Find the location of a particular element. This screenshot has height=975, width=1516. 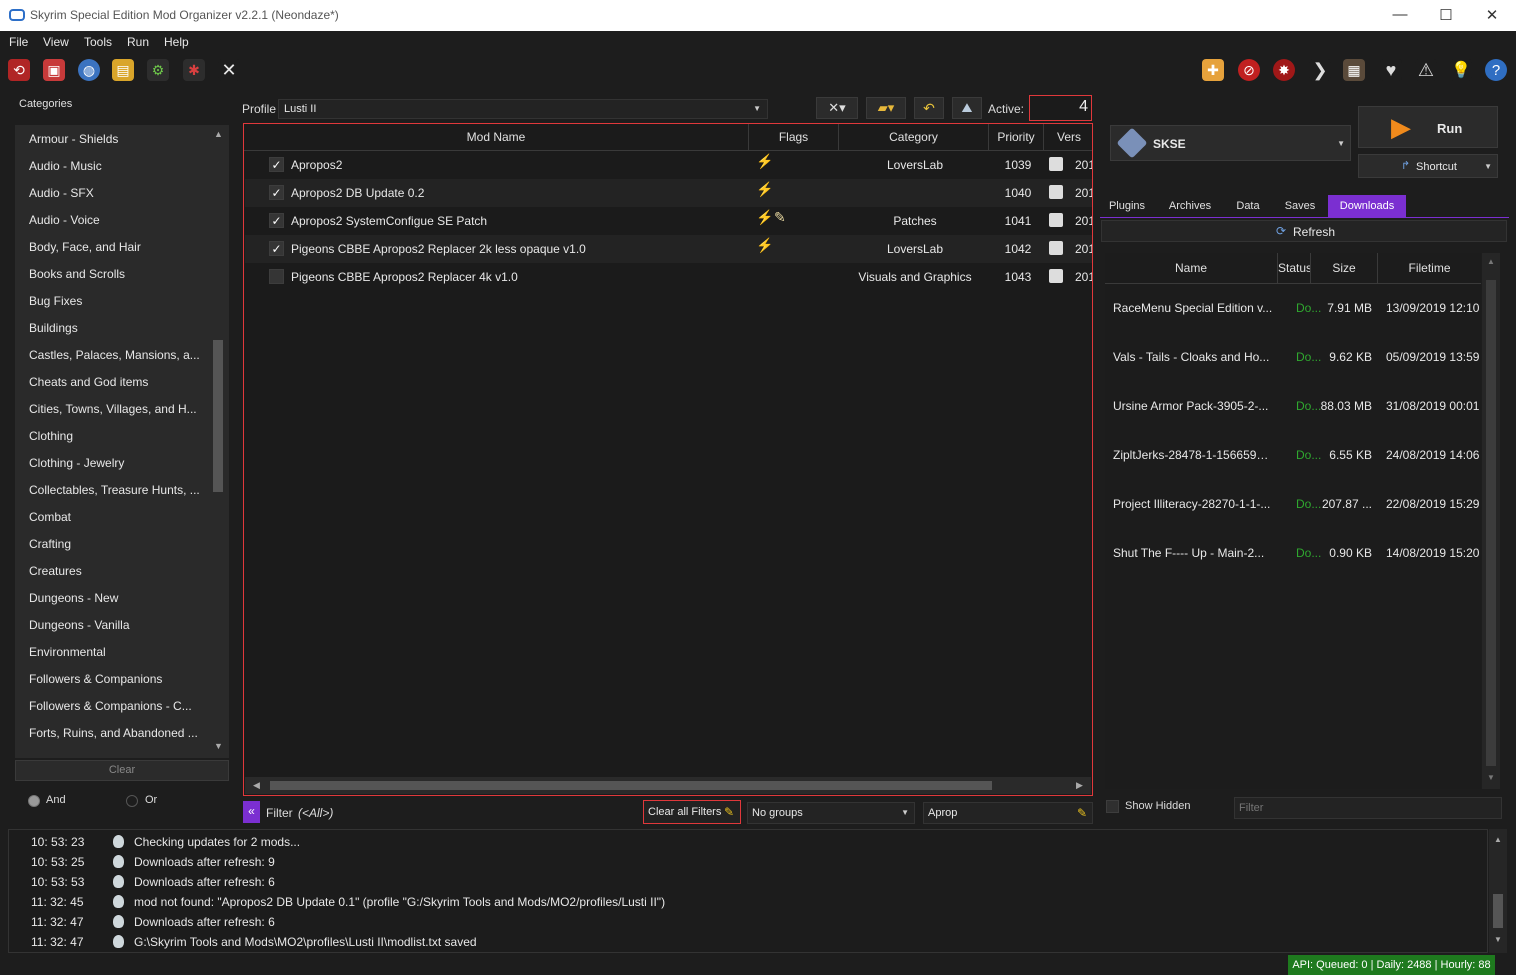

or-radio is located at coordinates (132, 801).